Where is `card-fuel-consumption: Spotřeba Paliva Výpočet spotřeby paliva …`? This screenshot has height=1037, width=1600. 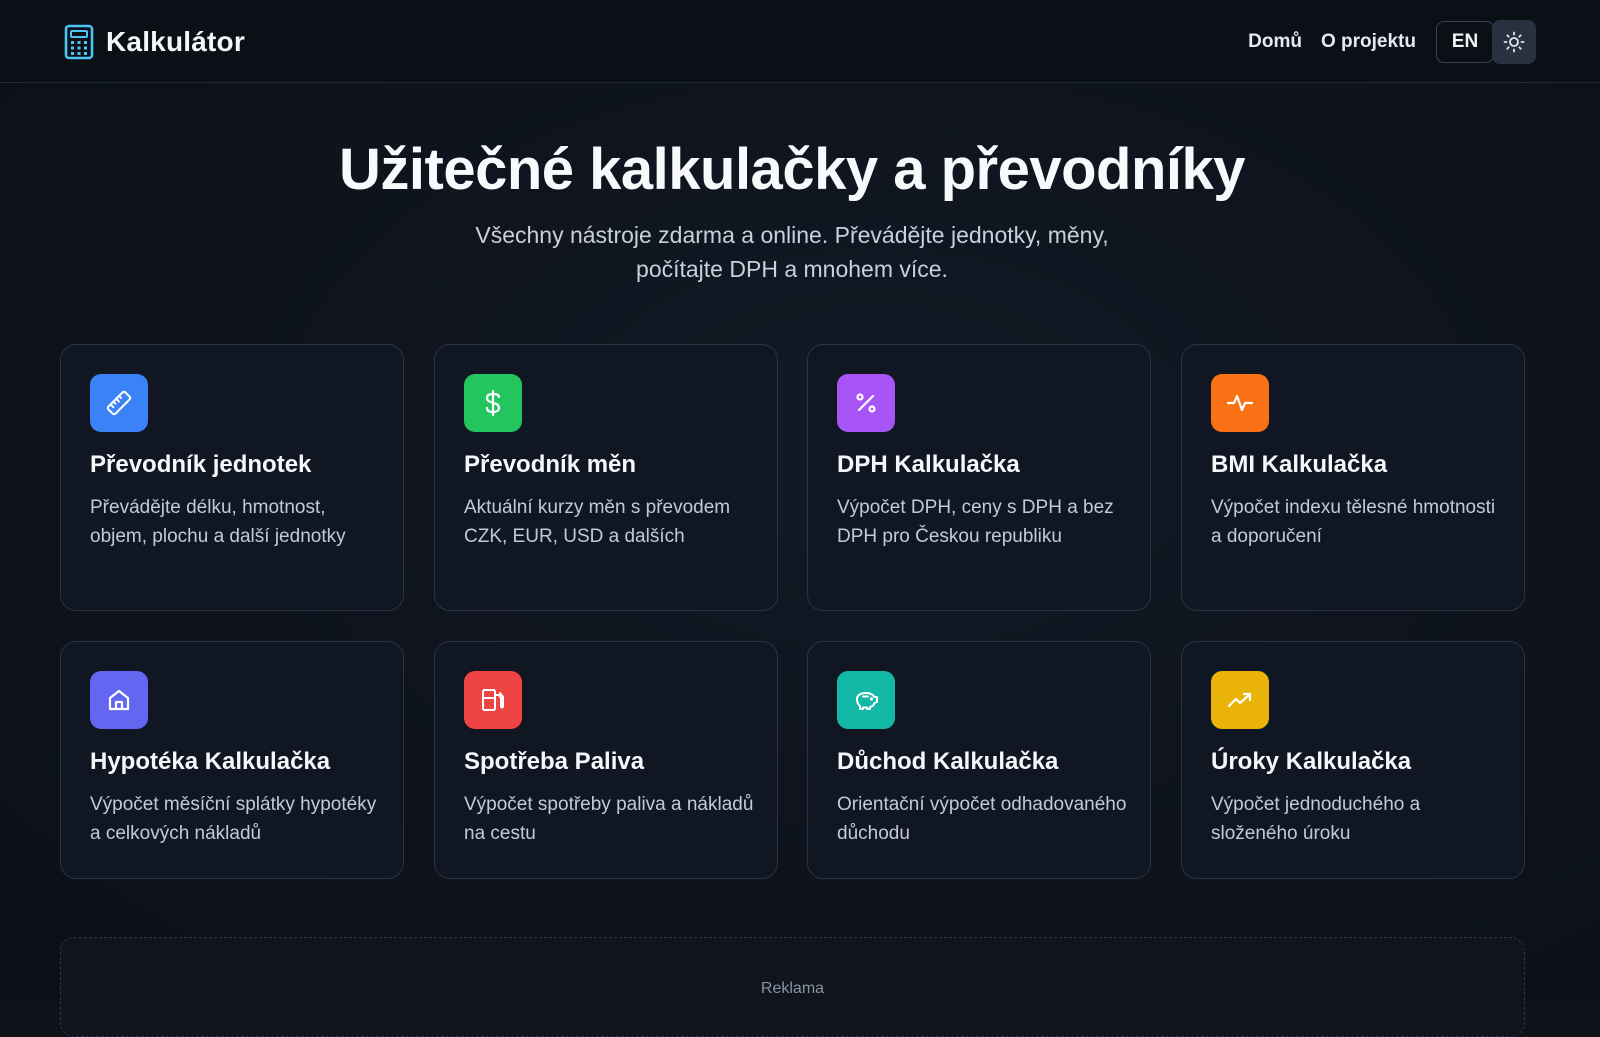 card-fuel-consumption: Spotřeba Paliva Výpočet spotřeby paliva … is located at coordinates (606, 760).